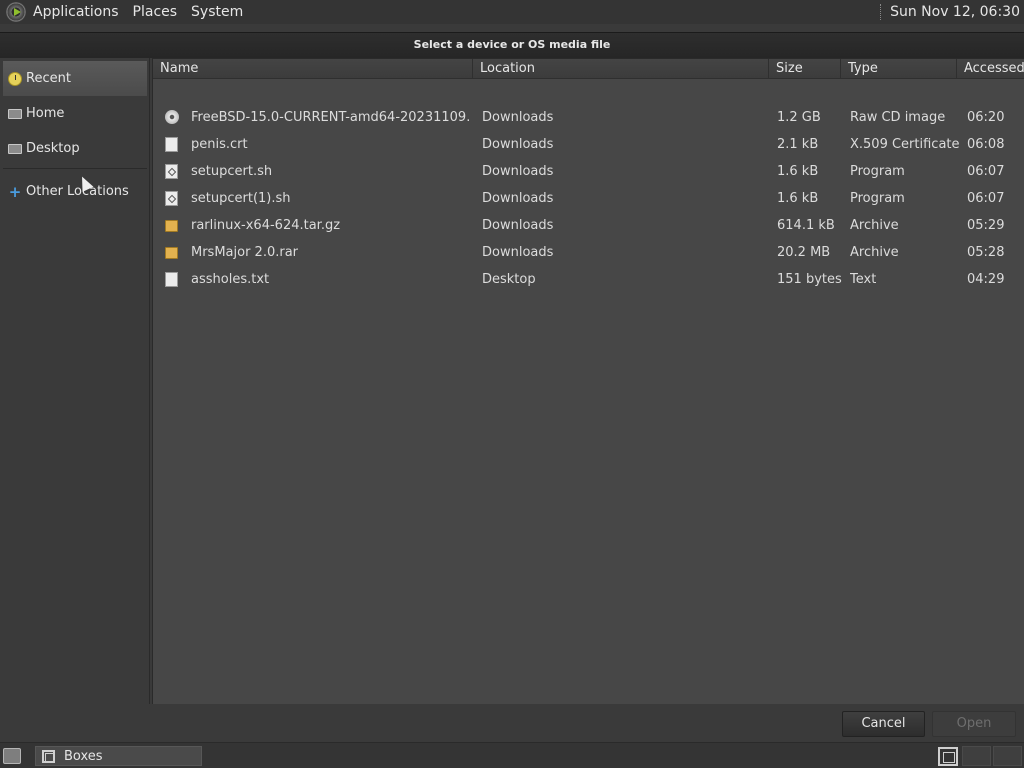 The height and width of the screenshot is (768, 1024). What do you see at coordinates (974, 724) in the screenshot?
I see `open-button: Open` at bounding box center [974, 724].